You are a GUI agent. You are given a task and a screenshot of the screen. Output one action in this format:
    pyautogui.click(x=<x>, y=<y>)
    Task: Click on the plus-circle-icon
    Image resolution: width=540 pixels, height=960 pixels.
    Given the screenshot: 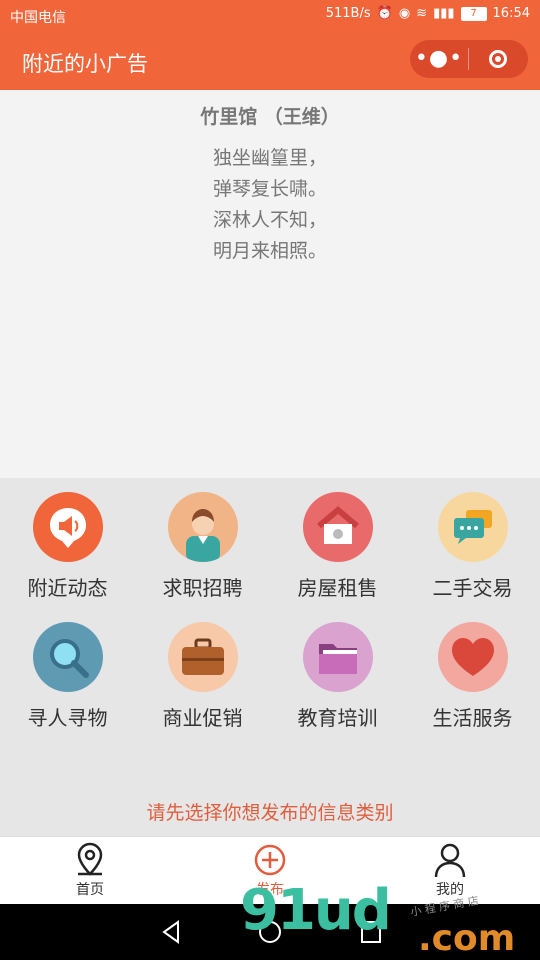 What is the action you would take?
    pyautogui.click(x=270, y=860)
    